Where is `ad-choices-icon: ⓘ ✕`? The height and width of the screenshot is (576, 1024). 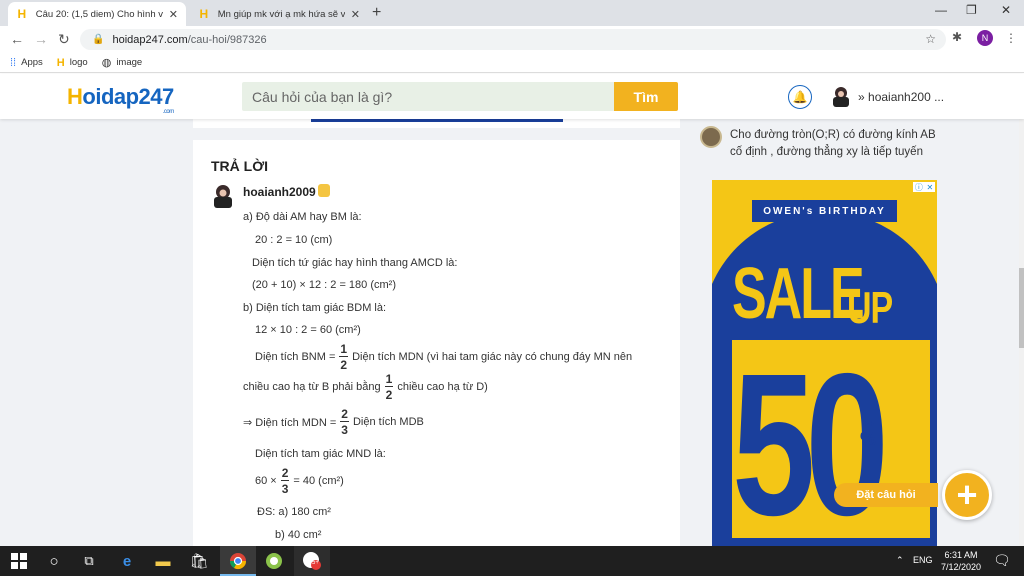 ad-choices-icon: ⓘ ✕ is located at coordinates (924, 187).